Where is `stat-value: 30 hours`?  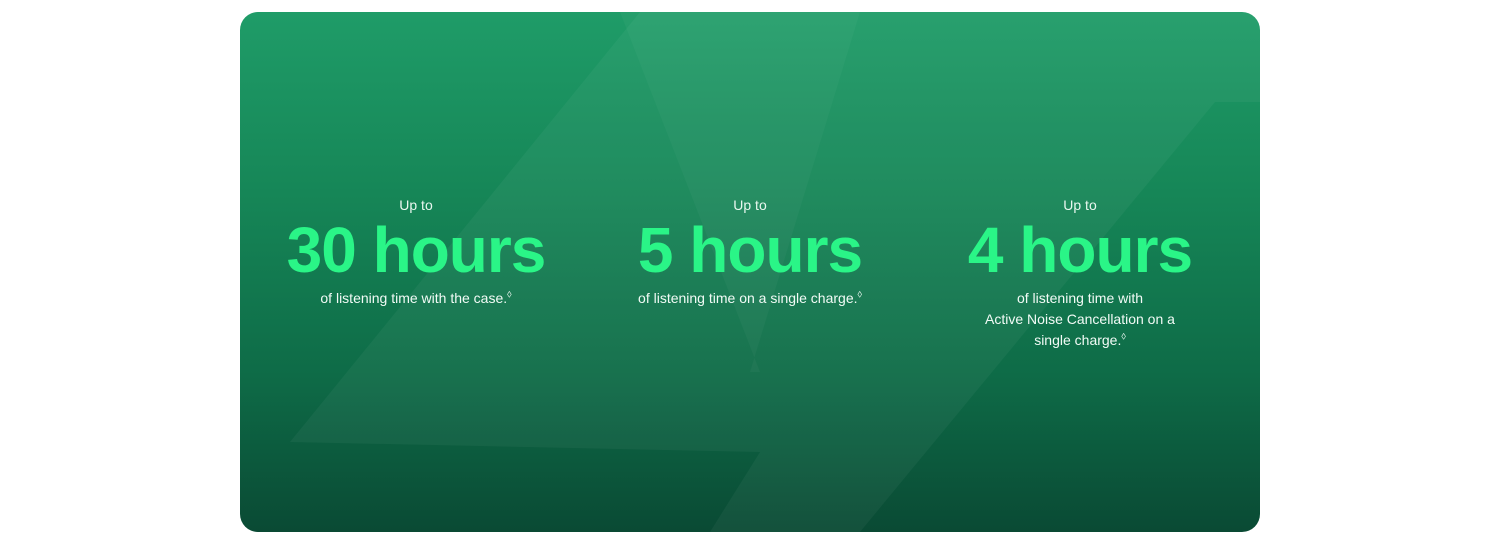
stat-value: 30 hours is located at coordinates (416, 250).